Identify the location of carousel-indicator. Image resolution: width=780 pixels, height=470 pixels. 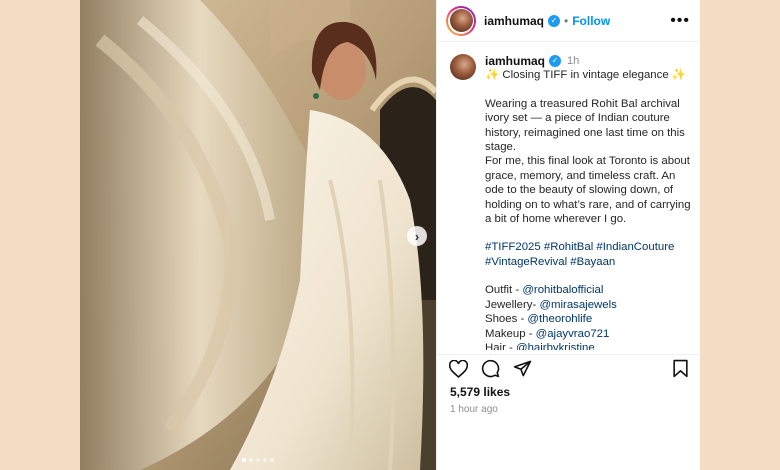
(258, 460).